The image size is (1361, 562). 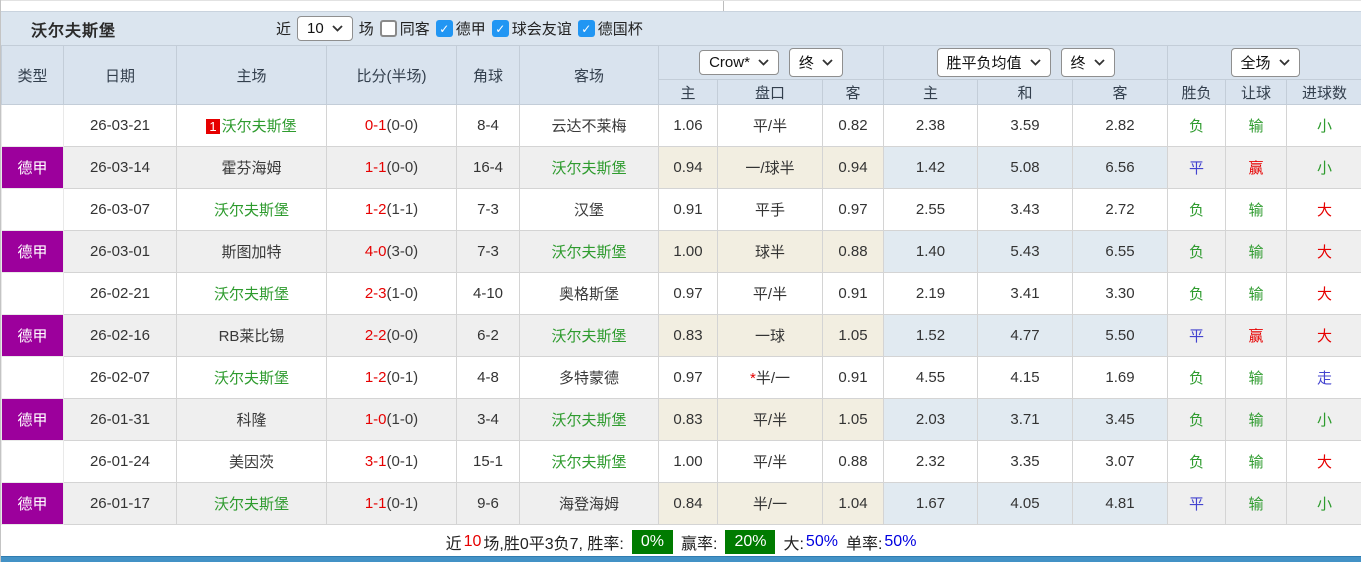 What do you see at coordinates (729, 62) in the screenshot?
I see `bookmaker-value: Crow*` at bounding box center [729, 62].